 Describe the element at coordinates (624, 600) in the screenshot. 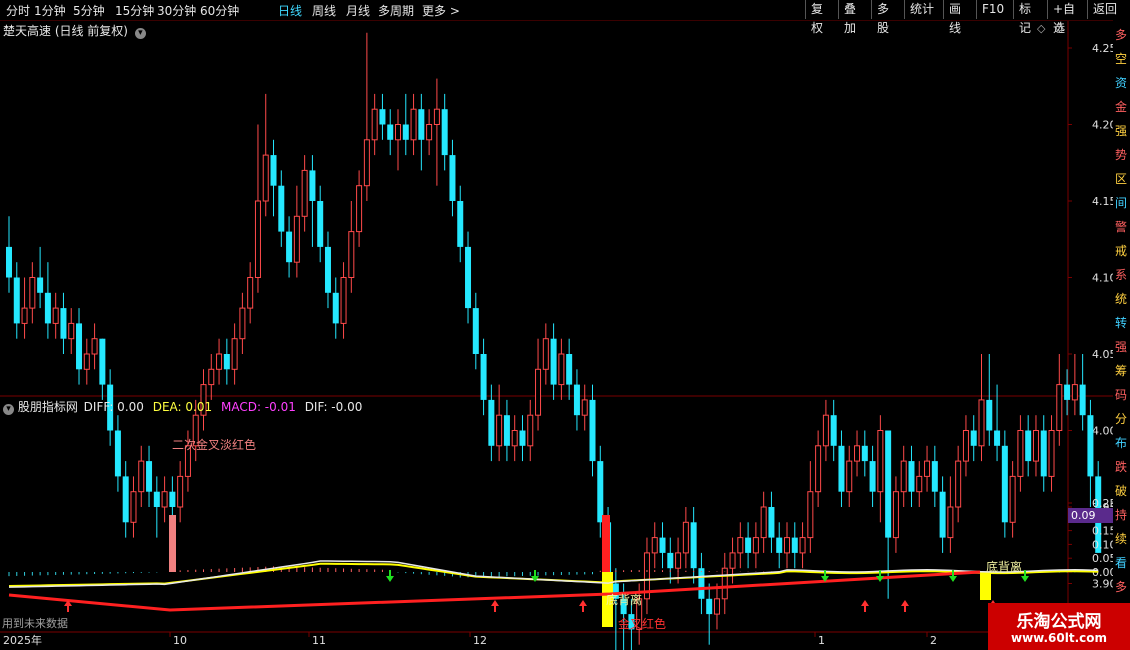

I see `annotation-divergence-1: 底背离` at that location.